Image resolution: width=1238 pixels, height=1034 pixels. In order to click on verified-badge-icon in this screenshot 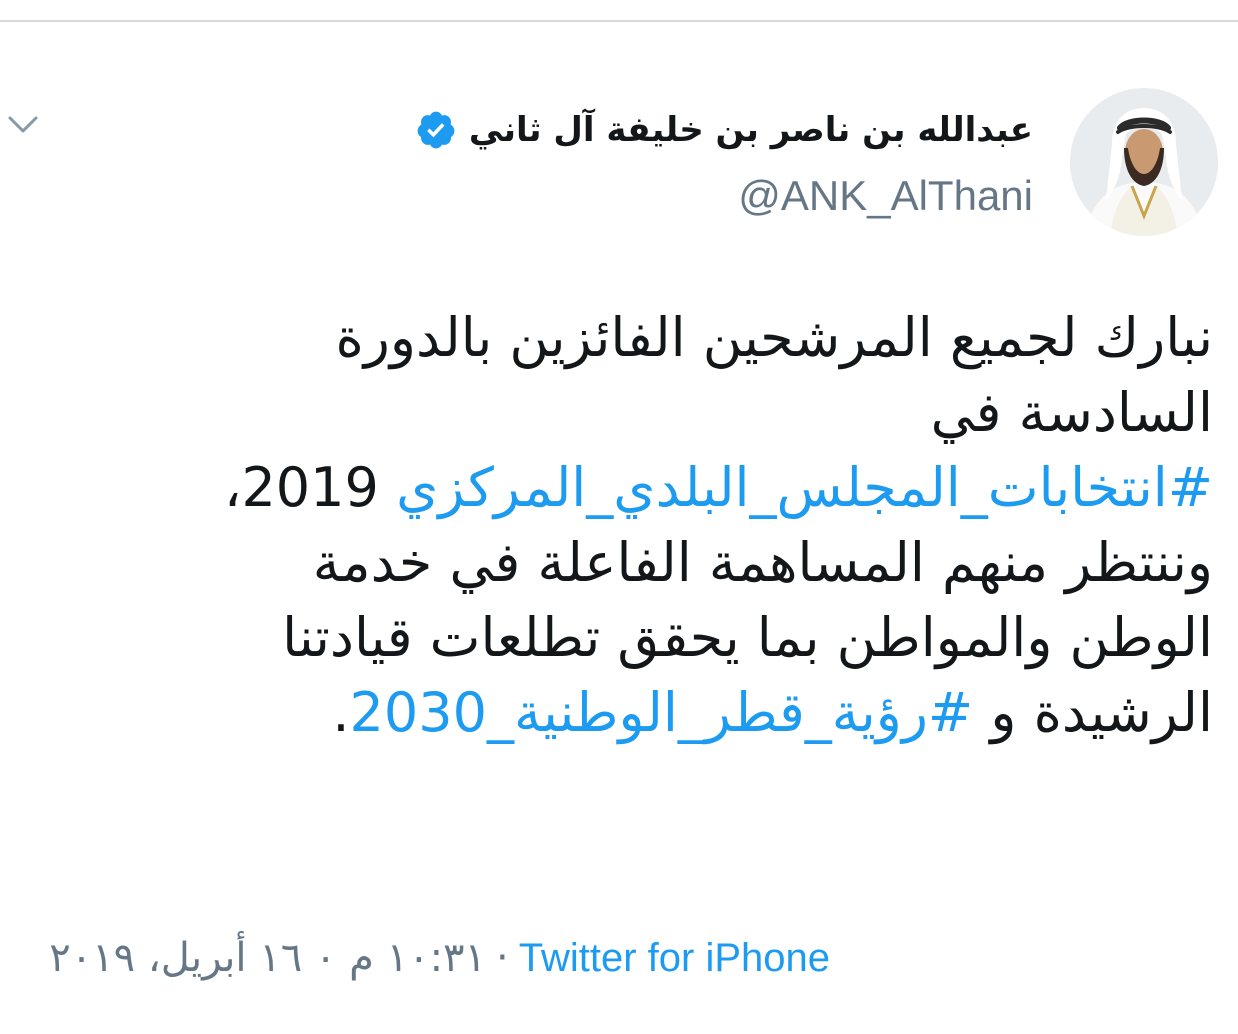, I will do `click(436, 130)`.